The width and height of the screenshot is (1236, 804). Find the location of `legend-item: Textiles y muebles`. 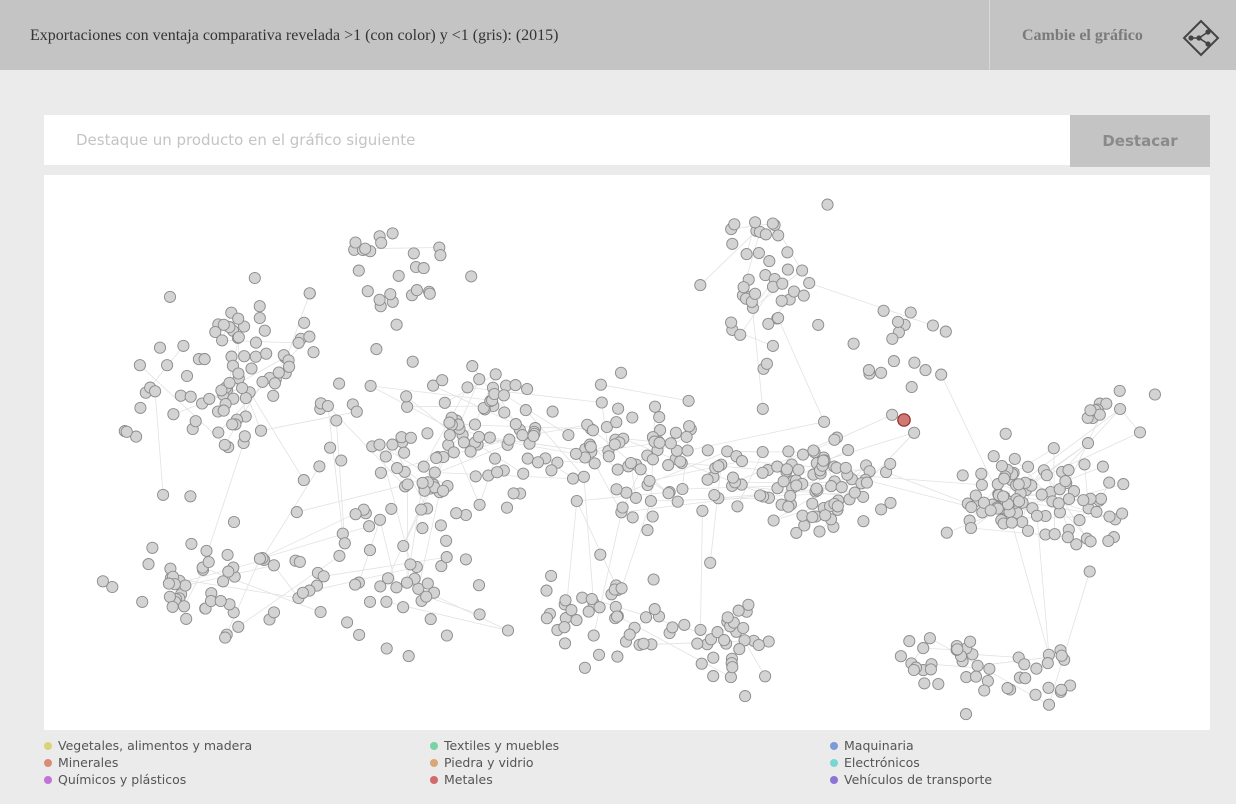

legend-item: Textiles y muebles is located at coordinates (494, 745).